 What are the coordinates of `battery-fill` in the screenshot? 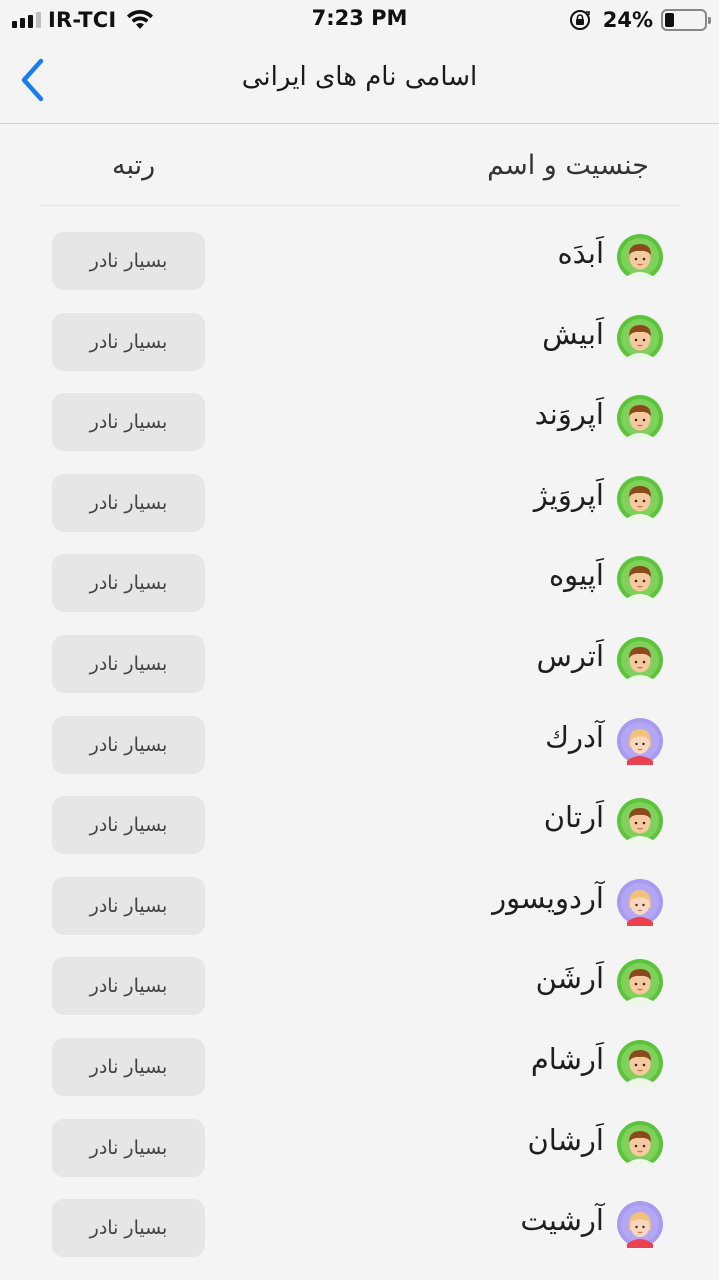 It's located at (669, 20).